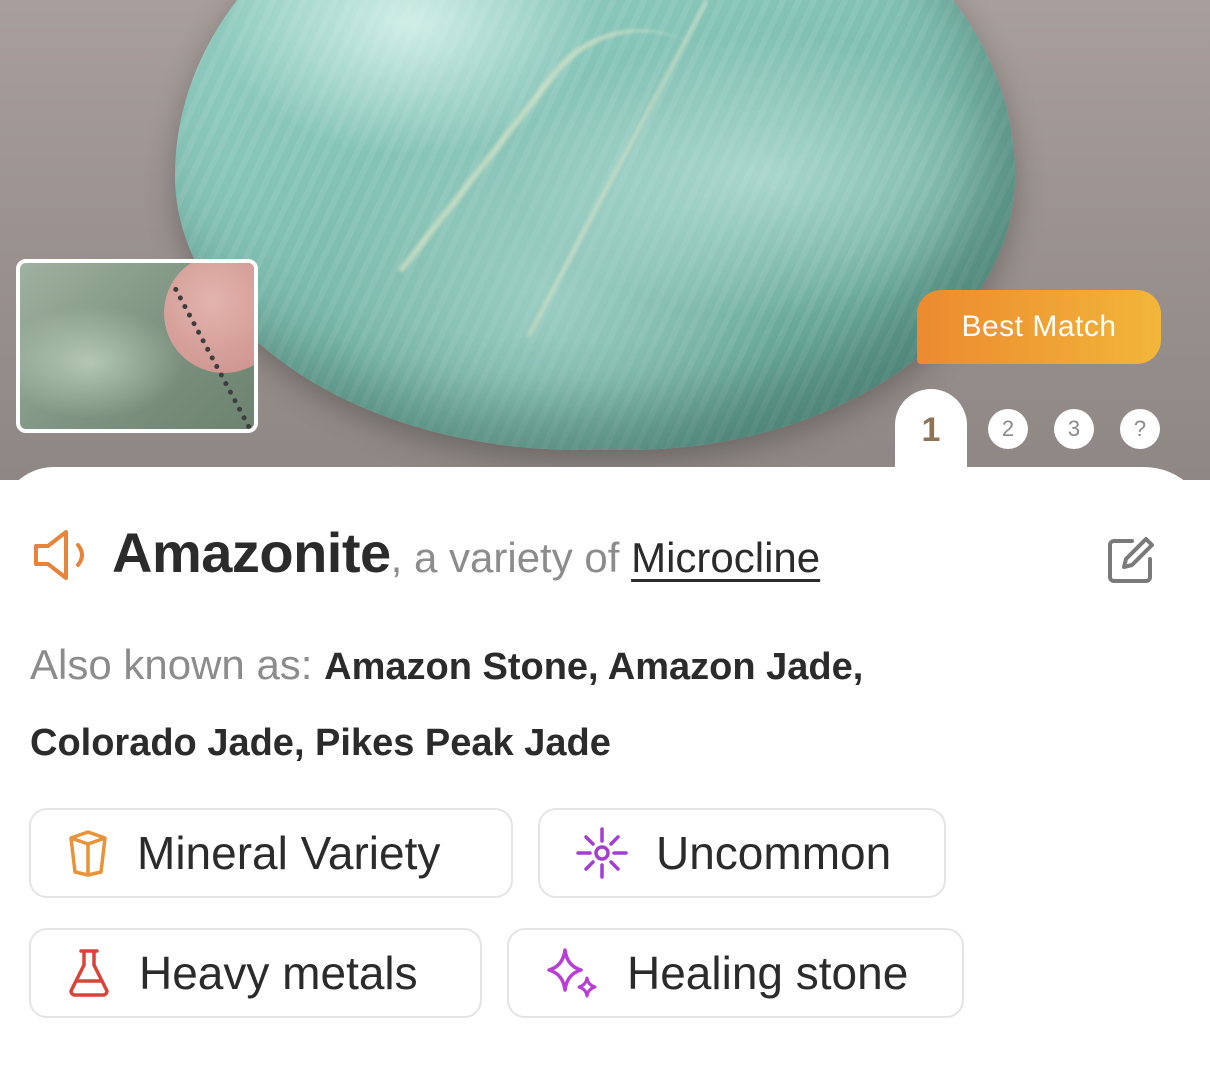 The width and height of the screenshot is (1210, 1087). I want to click on tag-uncommon: Uncommon, so click(742, 853).